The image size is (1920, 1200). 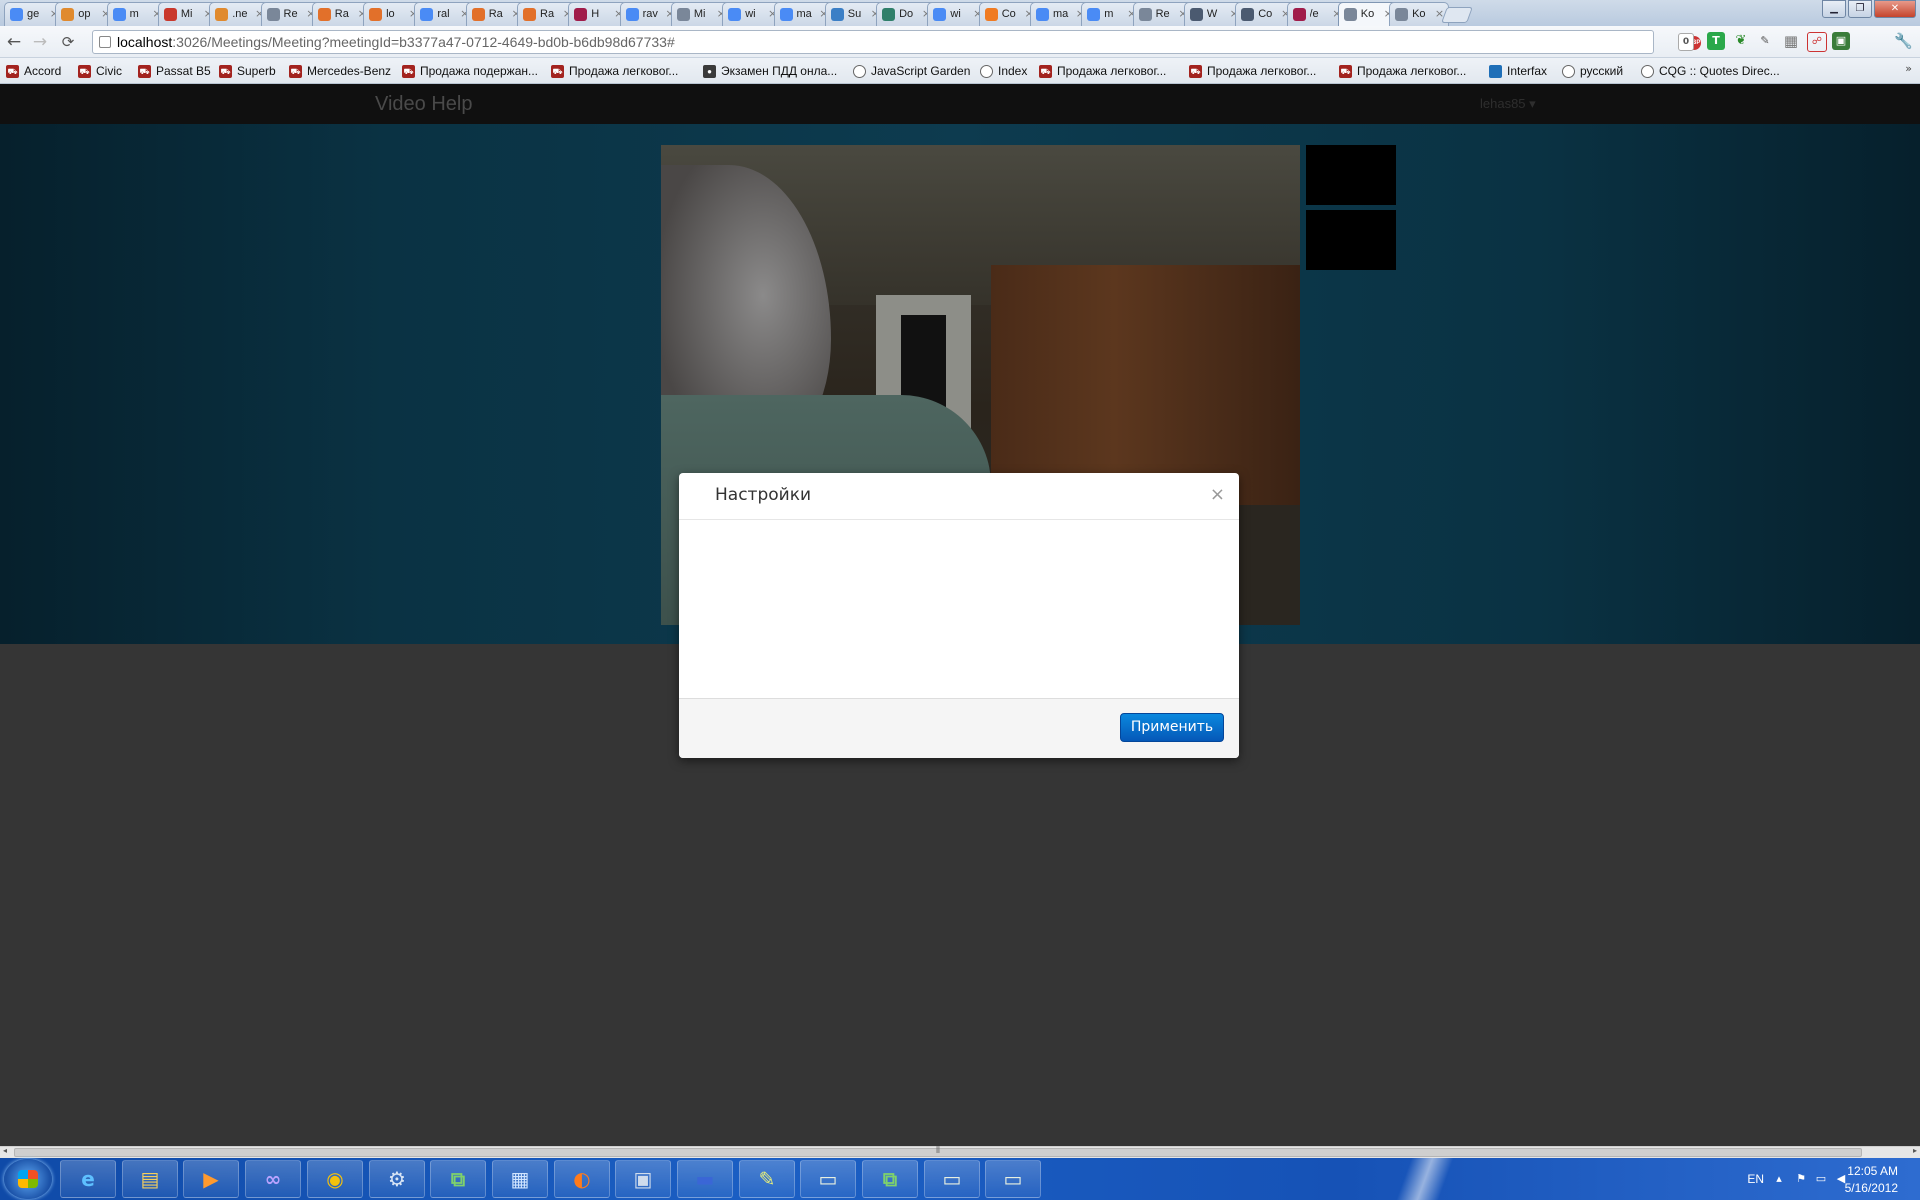 I want to click on bookmarks-more-icon: », so click(x=1908, y=68).